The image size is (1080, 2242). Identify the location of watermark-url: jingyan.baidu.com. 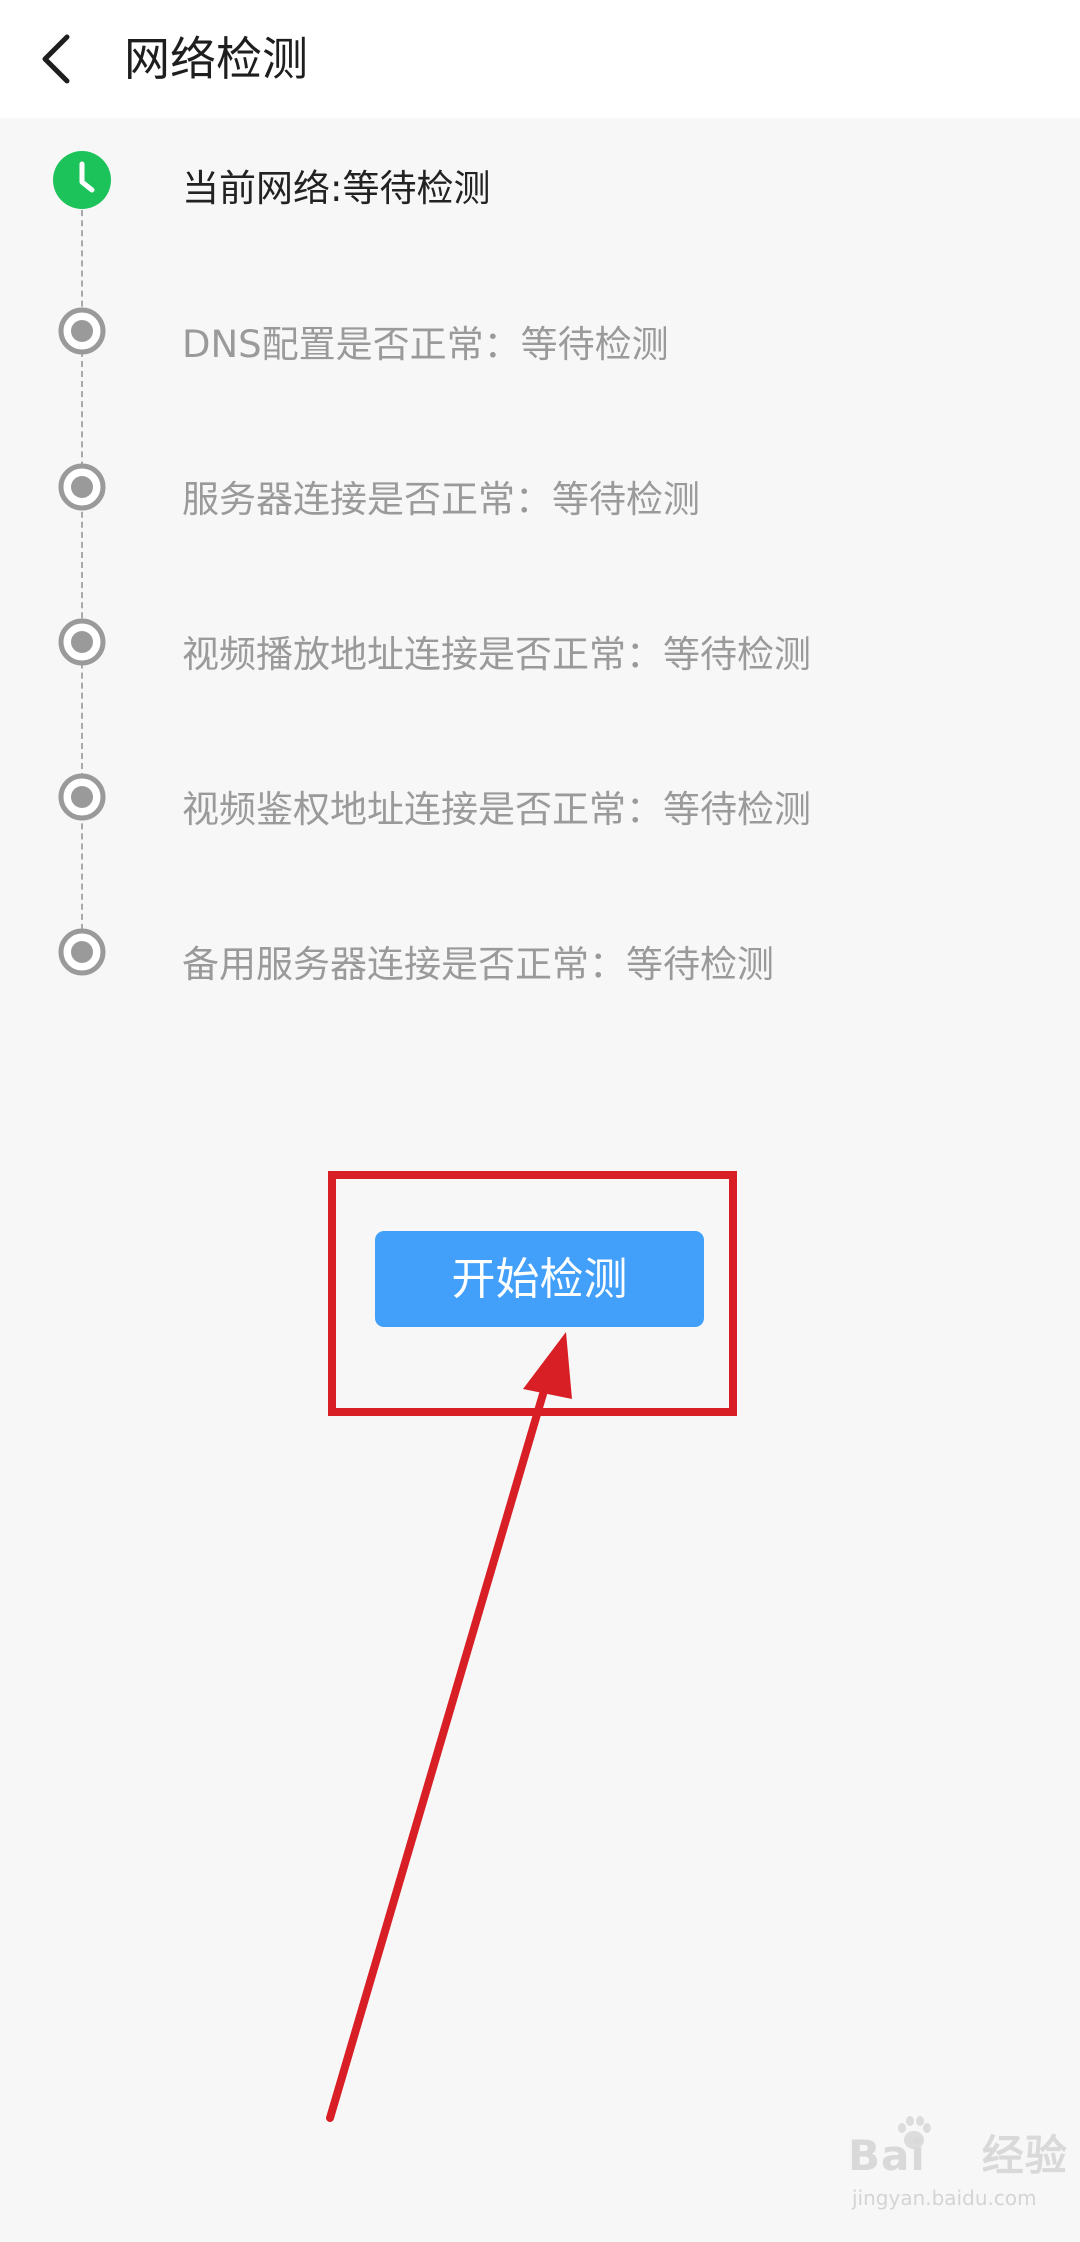
(944, 2198).